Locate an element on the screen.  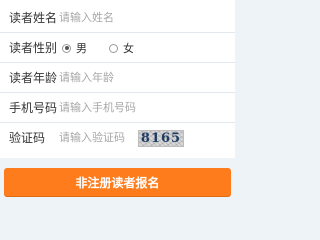
phone-row: 手机号码 请输入手机号码 is located at coordinates (117, 108).